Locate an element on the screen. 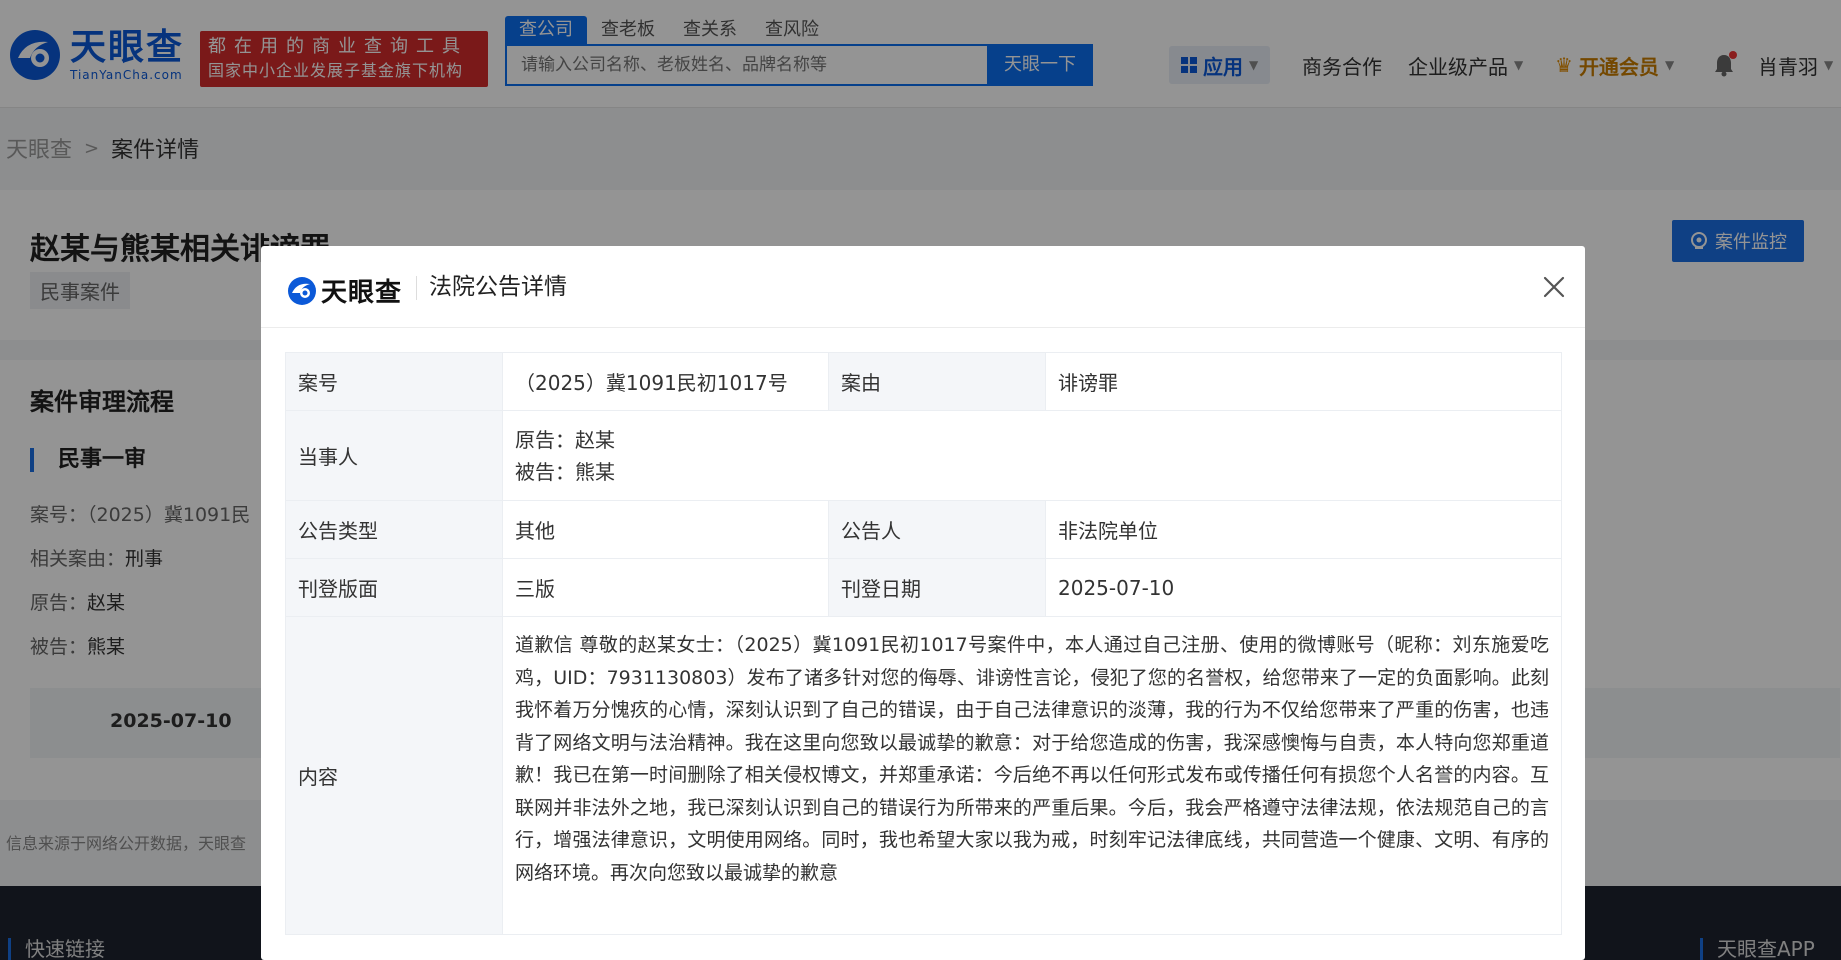  case-no-value: （2025）冀1091民初1017号 is located at coordinates (665, 381).